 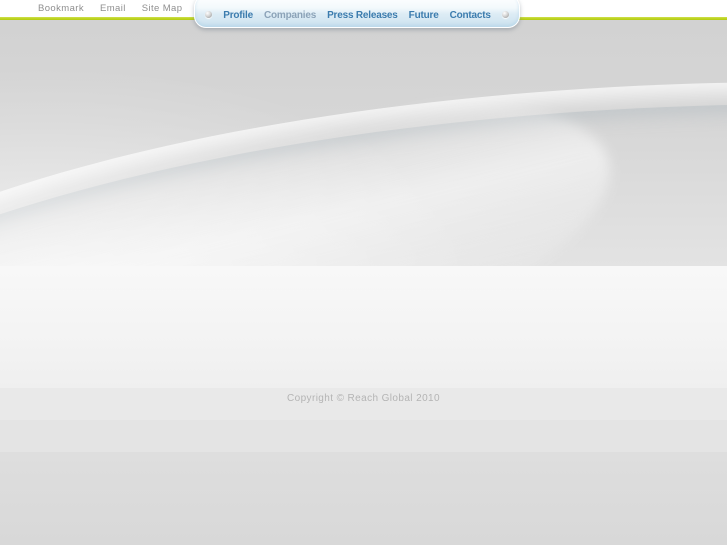 I want to click on copyright-text: Copyright © Reach Global 2010, so click(x=363, y=398).